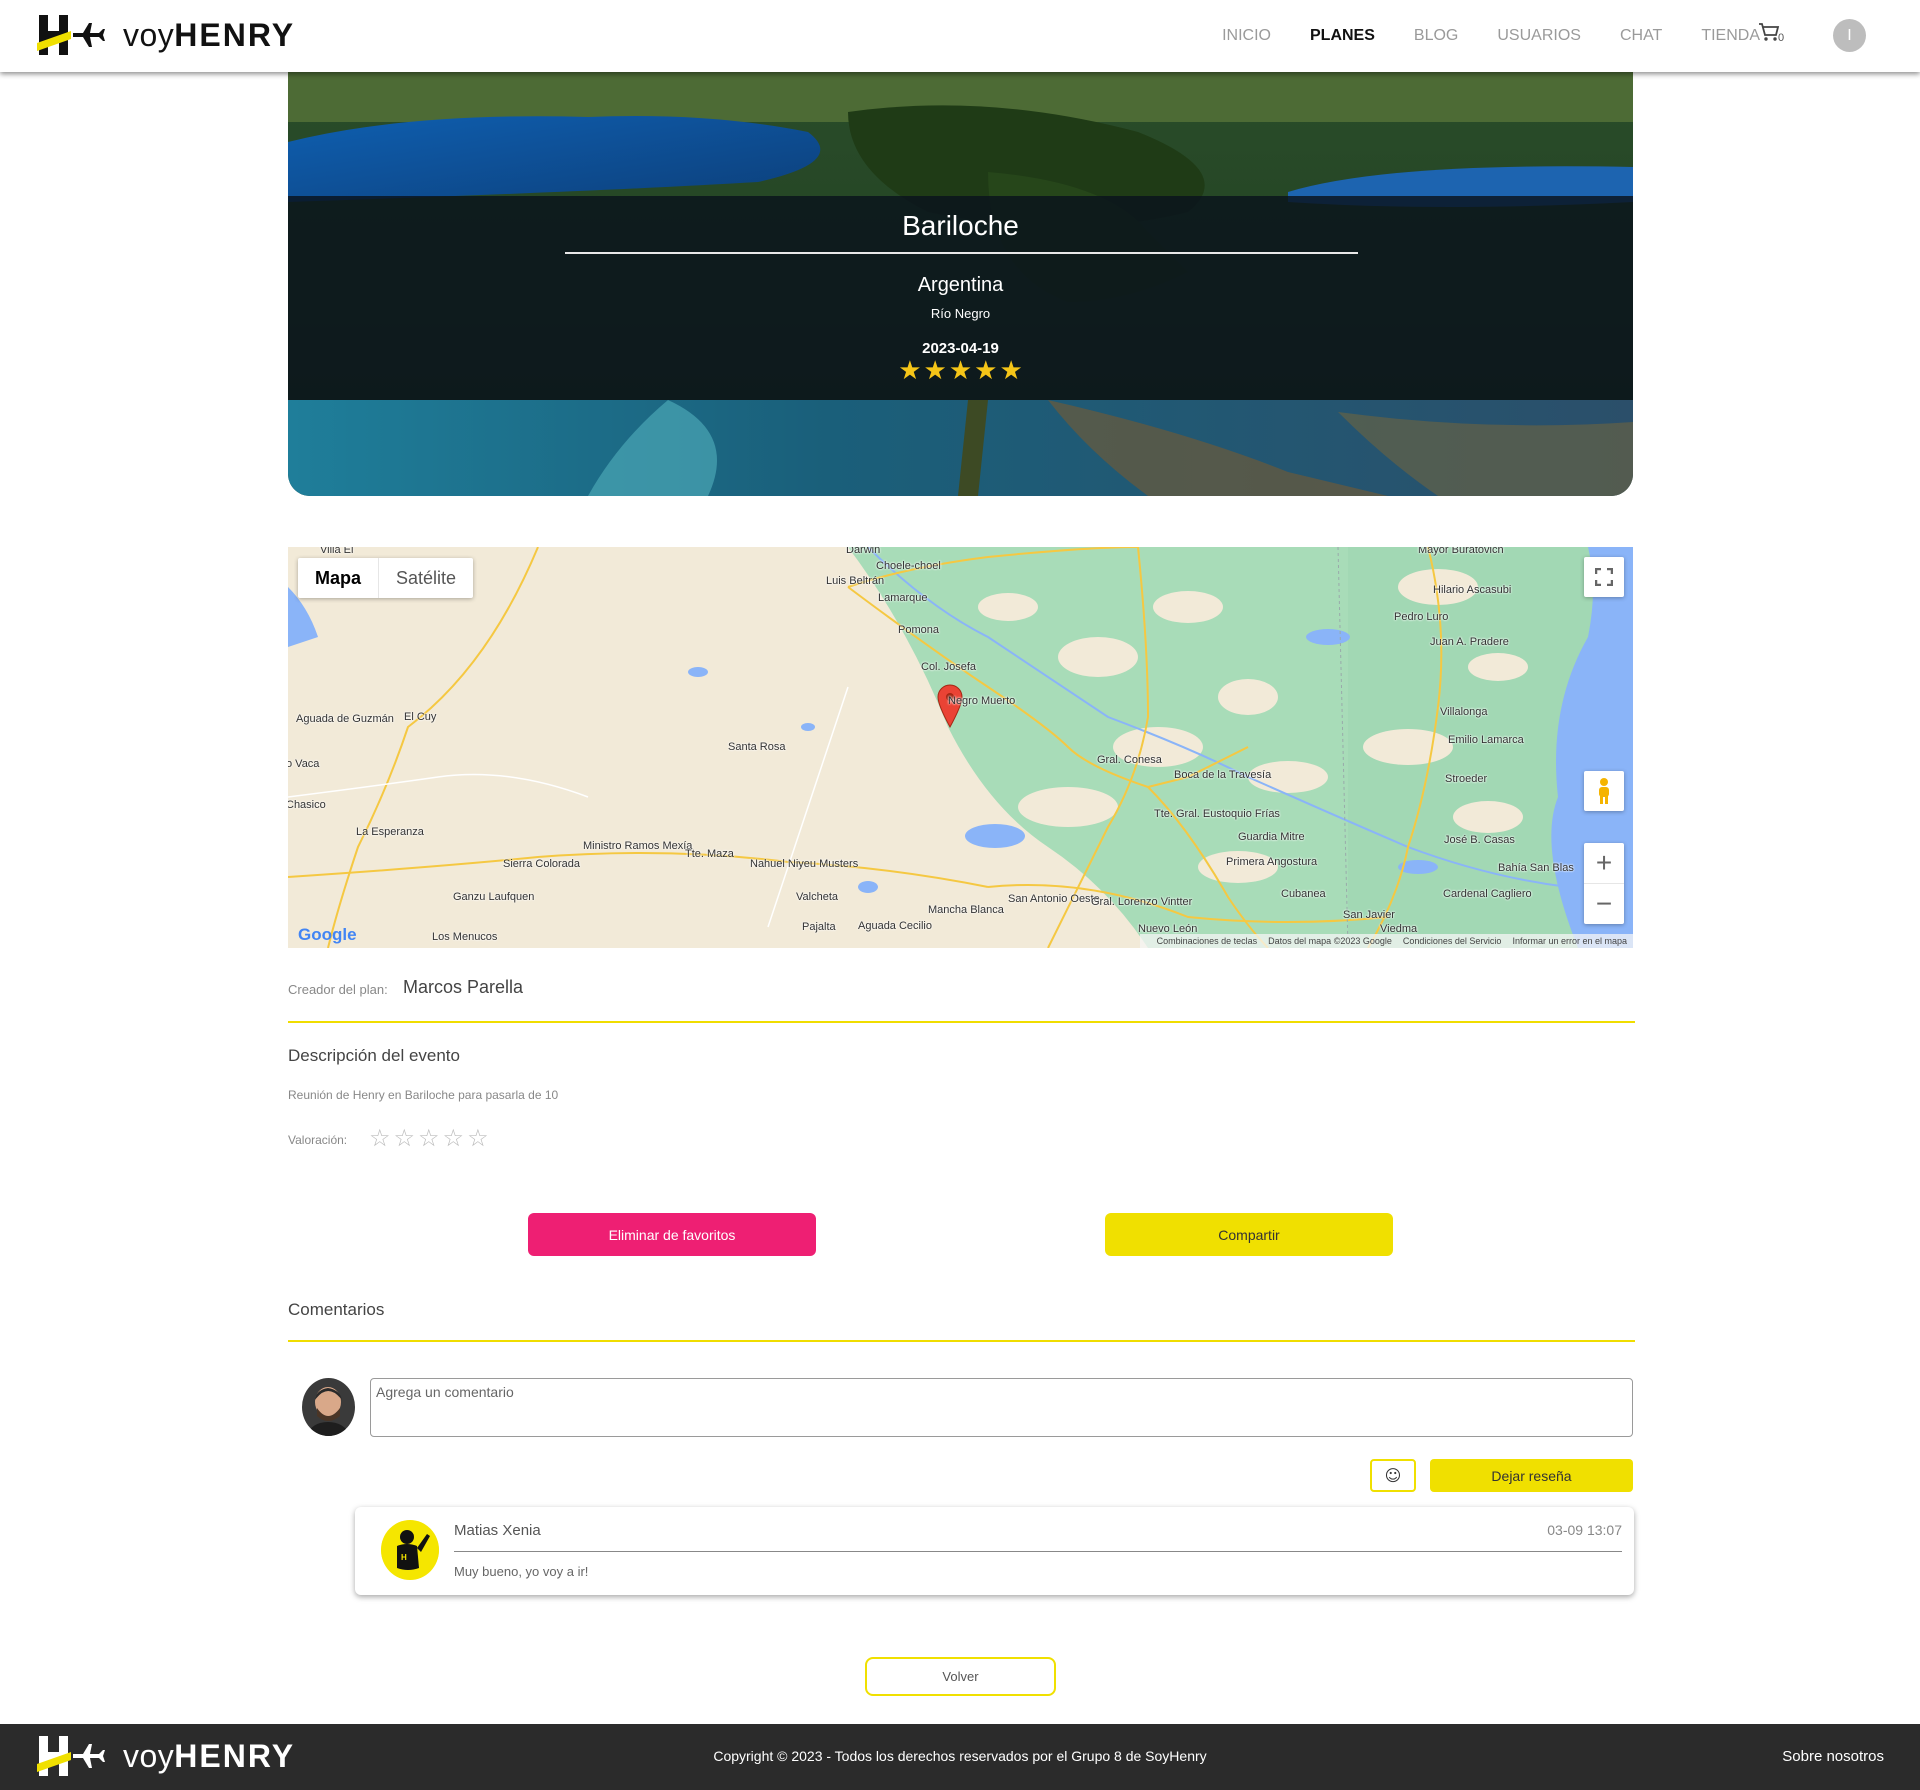 The height and width of the screenshot is (1790, 1920). What do you see at coordinates (1781, 38) in the screenshot?
I see `cart-count: 0` at bounding box center [1781, 38].